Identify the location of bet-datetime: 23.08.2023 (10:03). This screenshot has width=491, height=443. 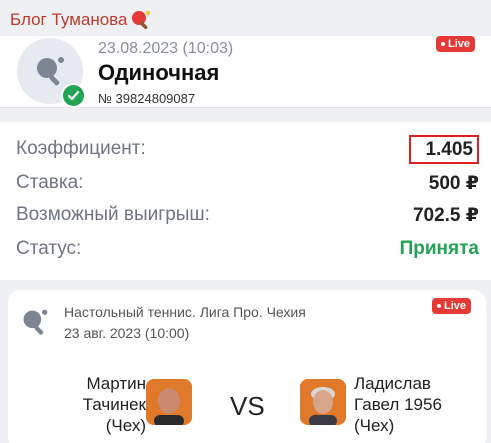
(166, 48).